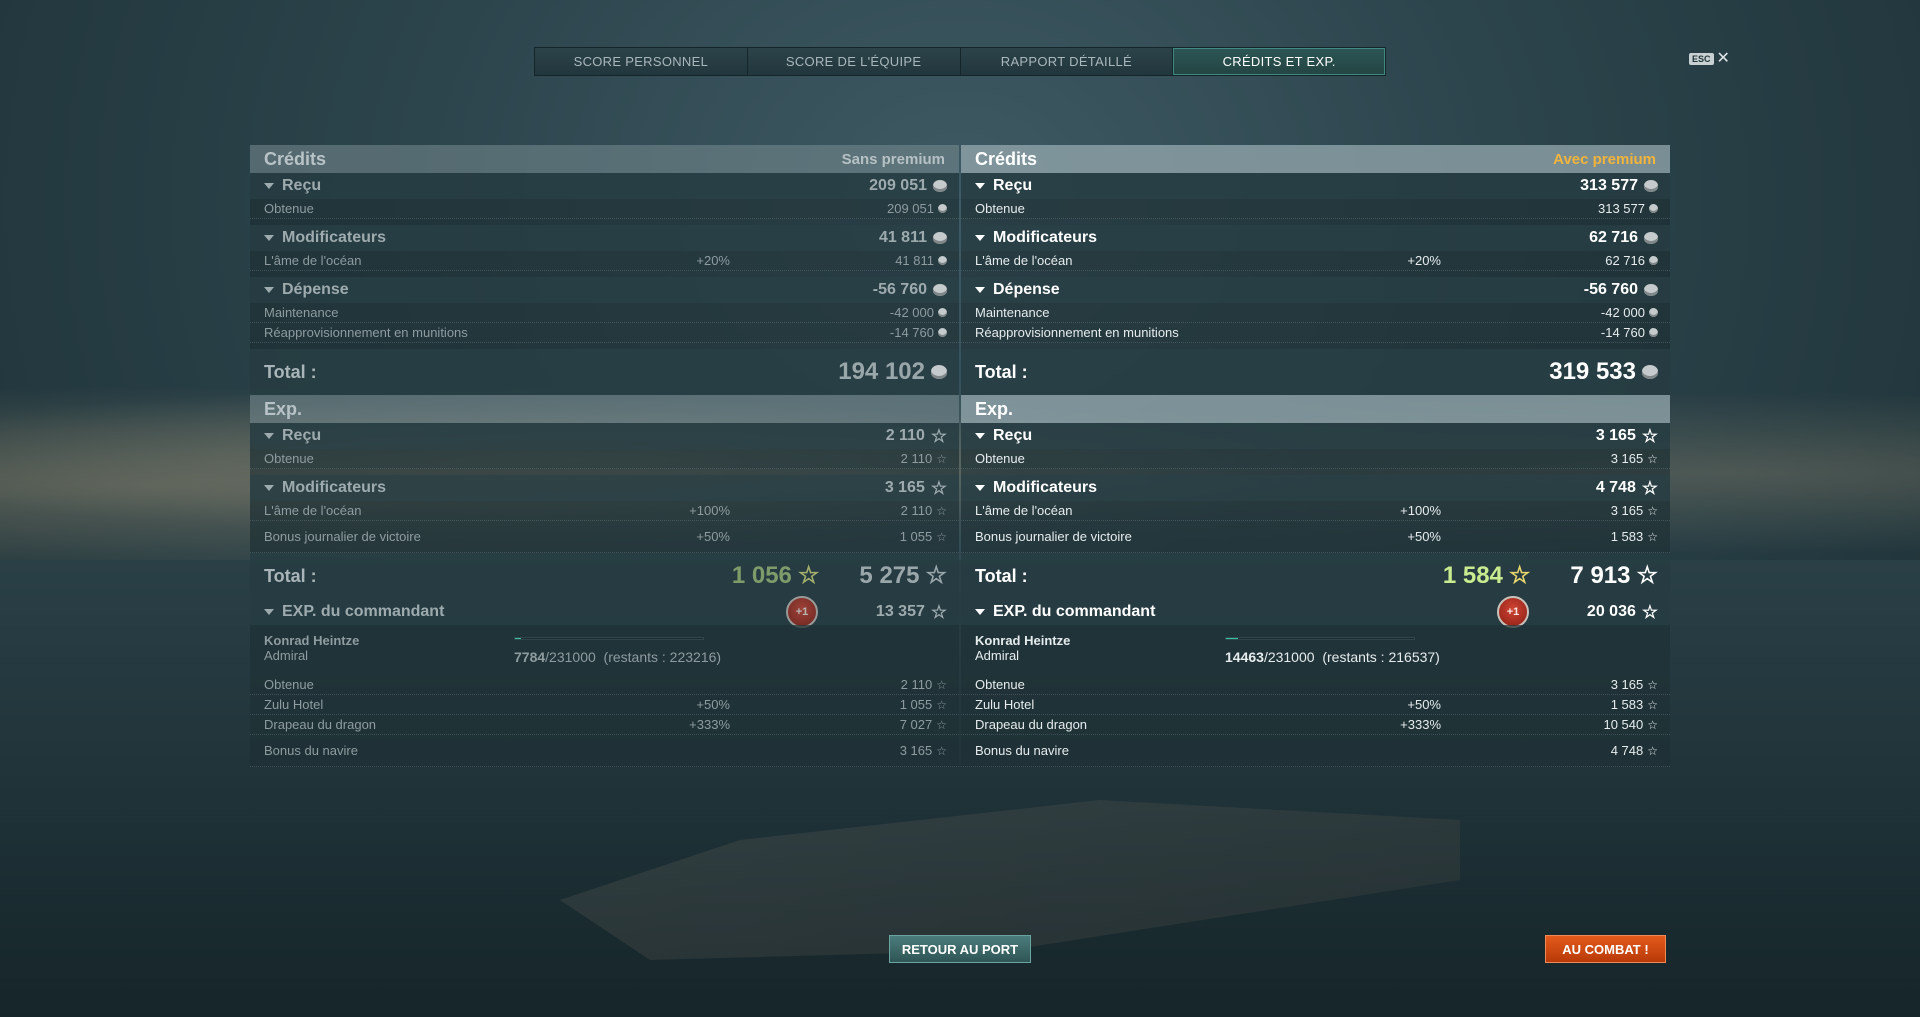  Describe the element at coordinates (1289, 657) in the screenshot. I see `progress-max: /231000` at that location.